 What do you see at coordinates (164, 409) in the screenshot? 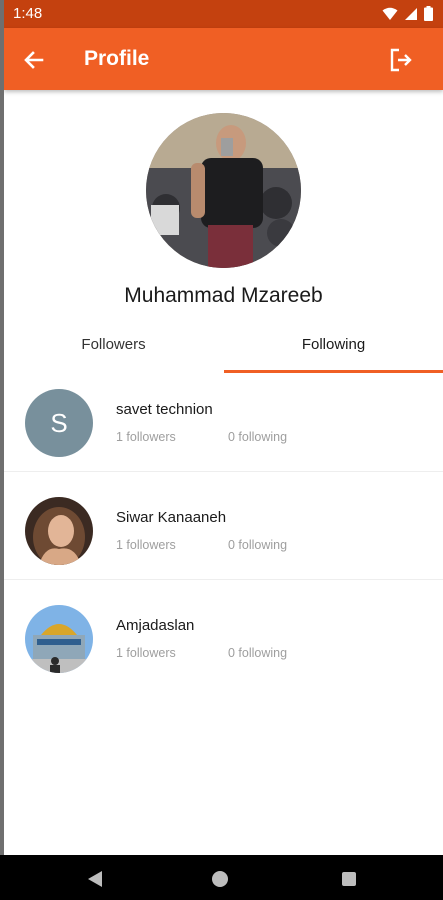
I see `user-name: savet technion` at bounding box center [164, 409].